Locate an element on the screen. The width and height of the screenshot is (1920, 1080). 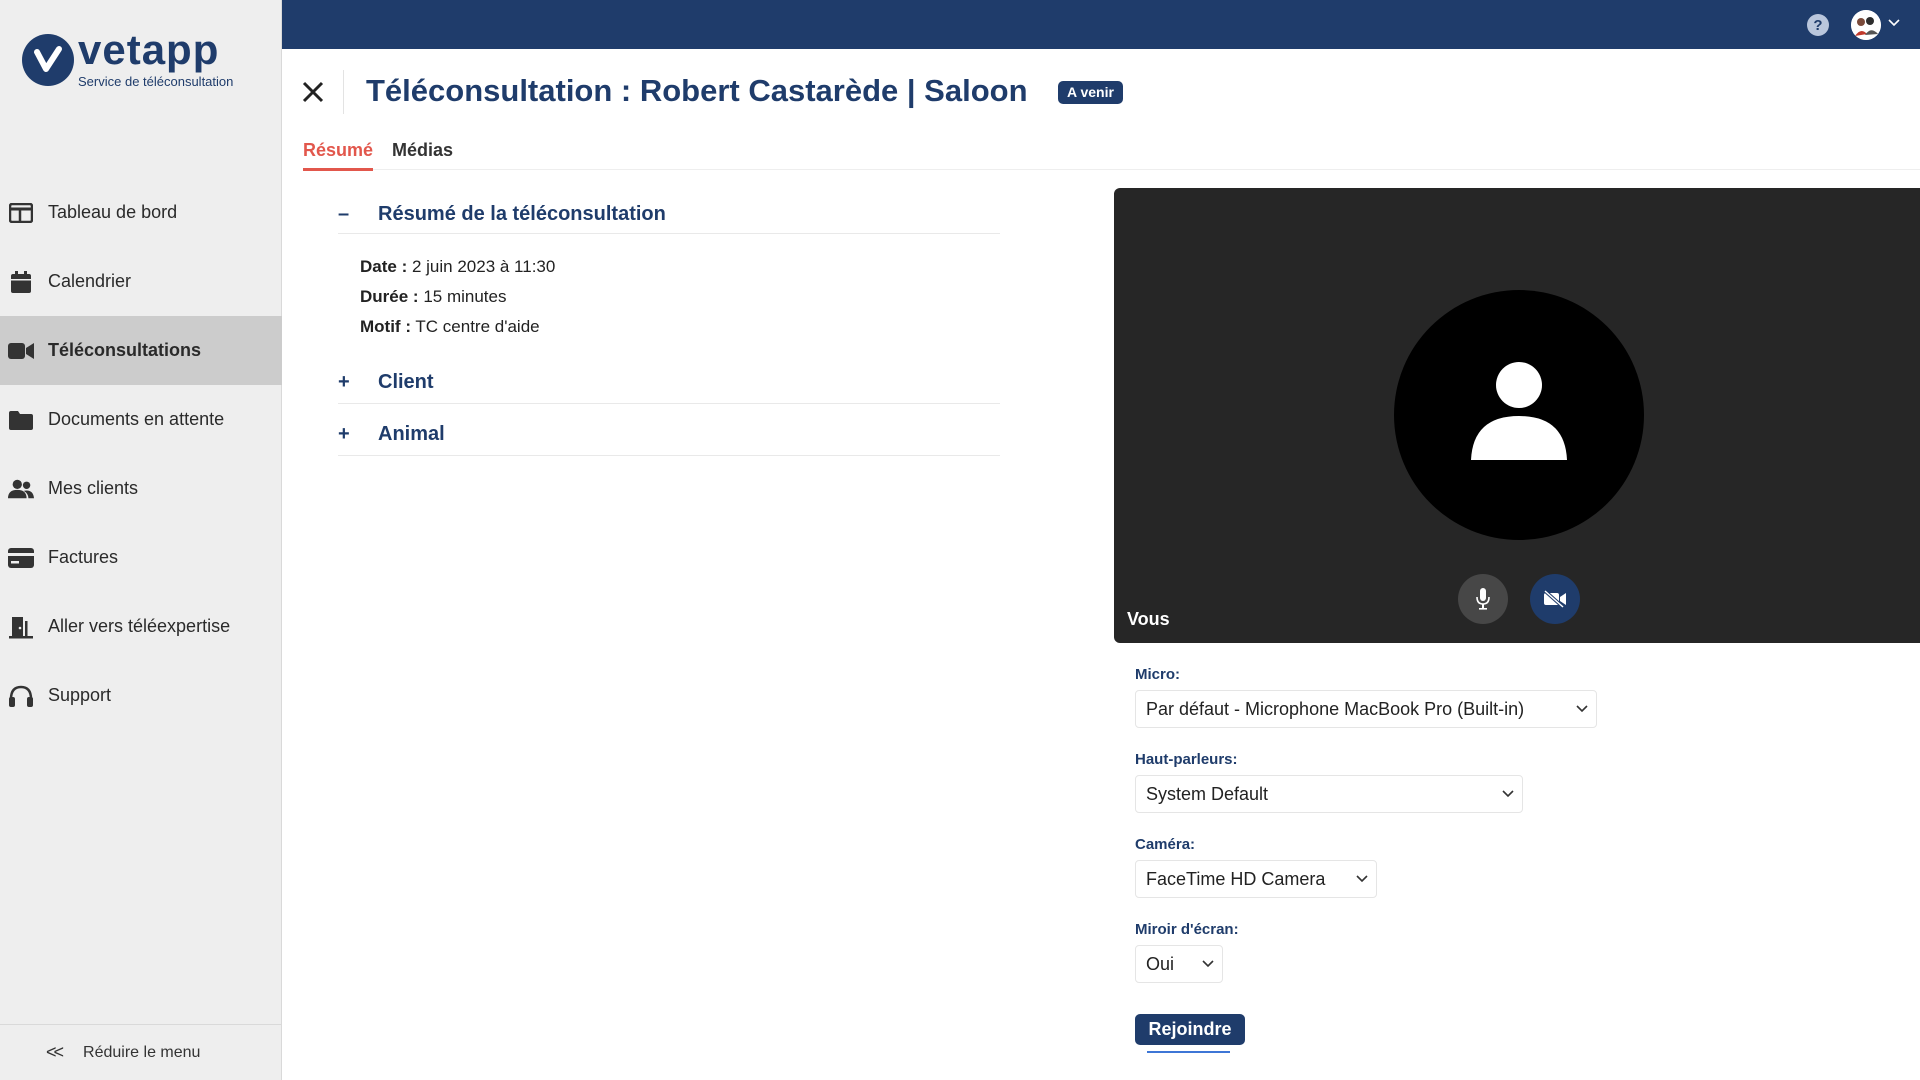
client-section-title: Client is located at coordinates (406, 381).